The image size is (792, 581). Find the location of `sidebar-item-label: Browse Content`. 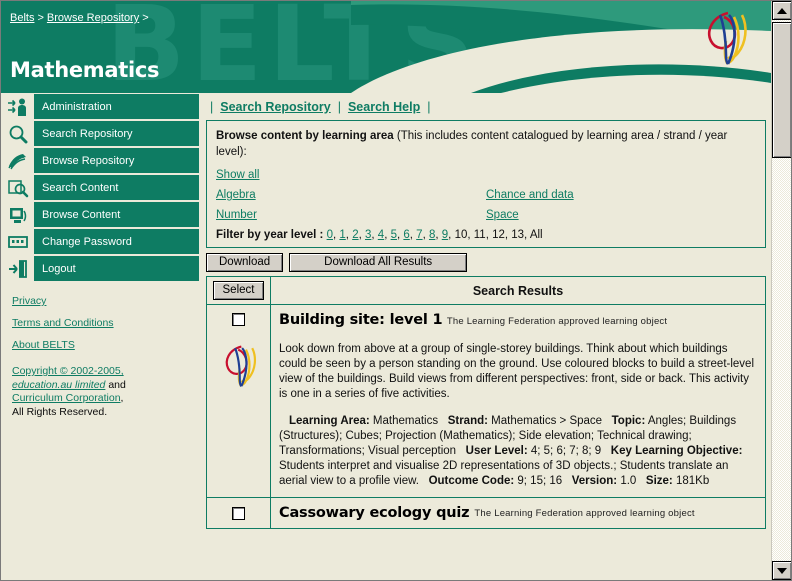

sidebar-item-label: Browse Content is located at coordinates (116, 214).